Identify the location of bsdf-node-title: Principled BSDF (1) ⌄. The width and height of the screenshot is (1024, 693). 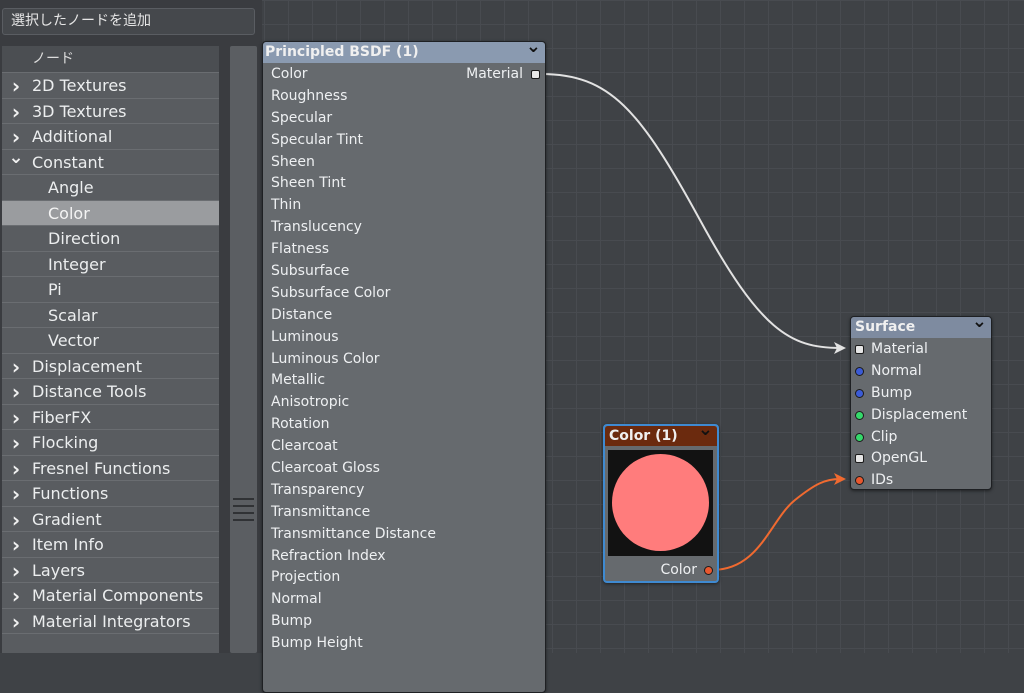
(404, 52).